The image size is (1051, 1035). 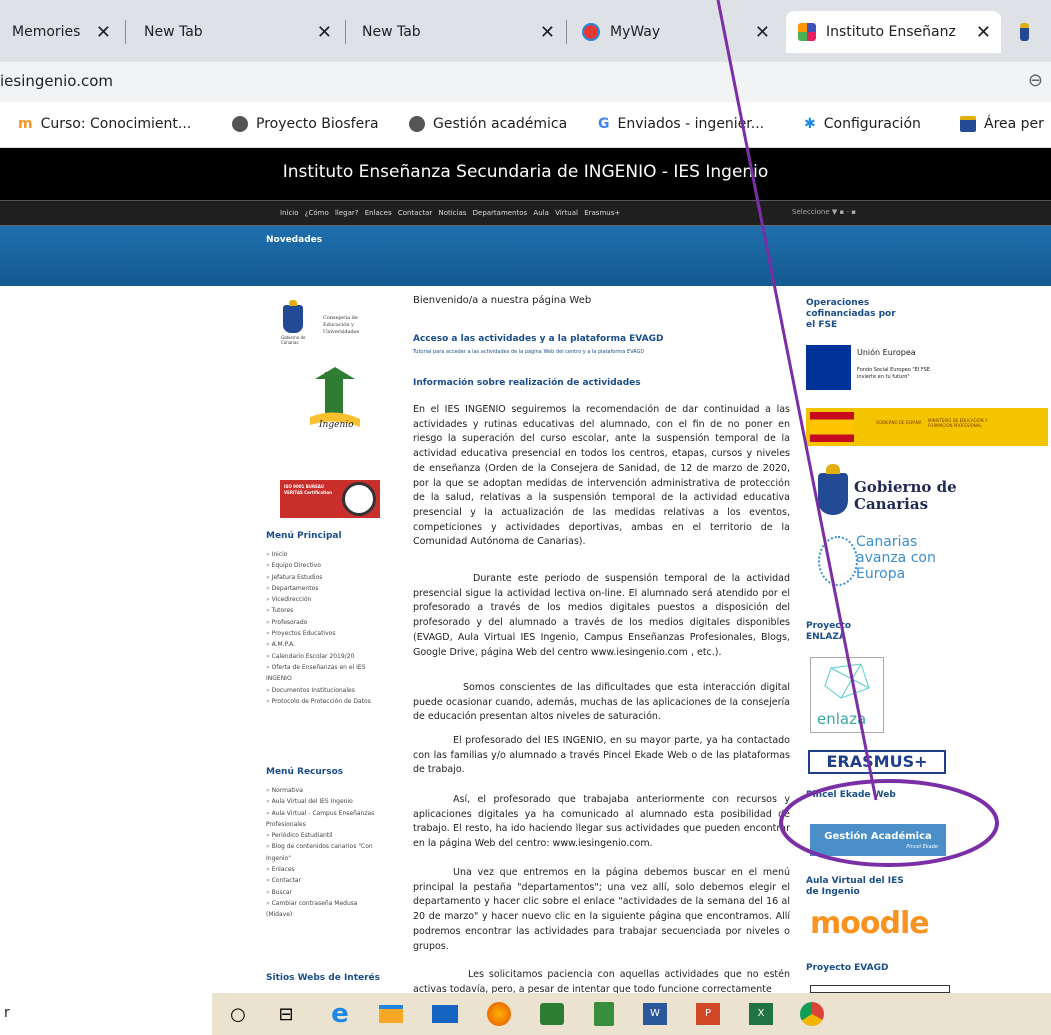 What do you see at coordinates (445, 1014) in the screenshot?
I see `mail-icon` at bounding box center [445, 1014].